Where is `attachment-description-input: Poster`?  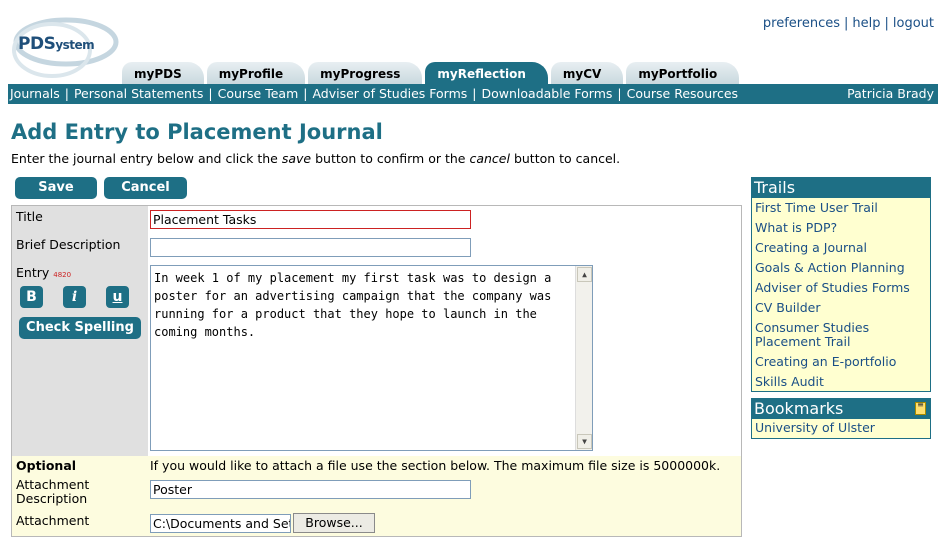 attachment-description-input: Poster is located at coordinates (310, 489).